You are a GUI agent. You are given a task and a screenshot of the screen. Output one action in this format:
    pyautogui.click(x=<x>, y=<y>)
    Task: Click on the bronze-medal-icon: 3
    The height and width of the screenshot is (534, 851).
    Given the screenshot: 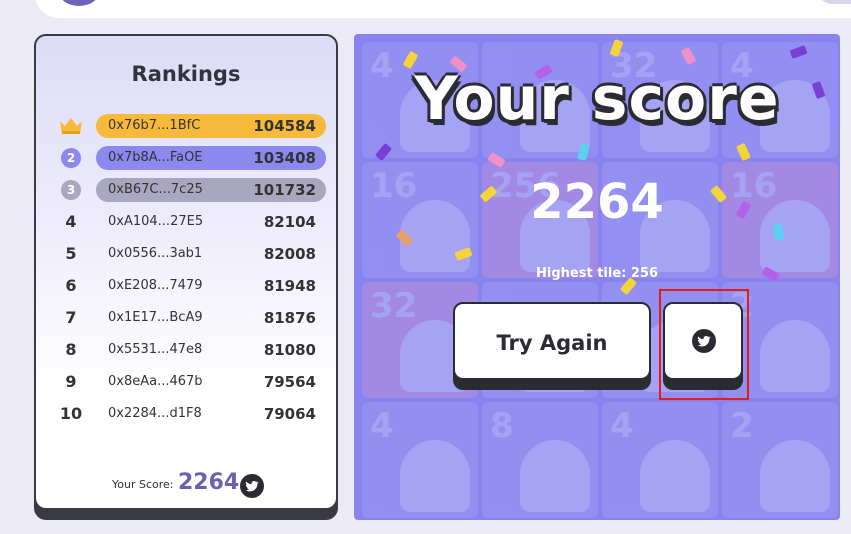 What is the action you would take?
    pyautogui.click(x=71, y=190)
    